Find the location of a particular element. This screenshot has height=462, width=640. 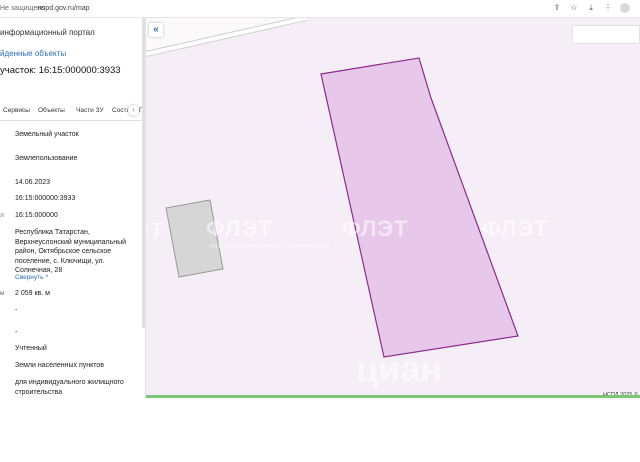

cian-watermark: циан is located at coordinates (399, 368).